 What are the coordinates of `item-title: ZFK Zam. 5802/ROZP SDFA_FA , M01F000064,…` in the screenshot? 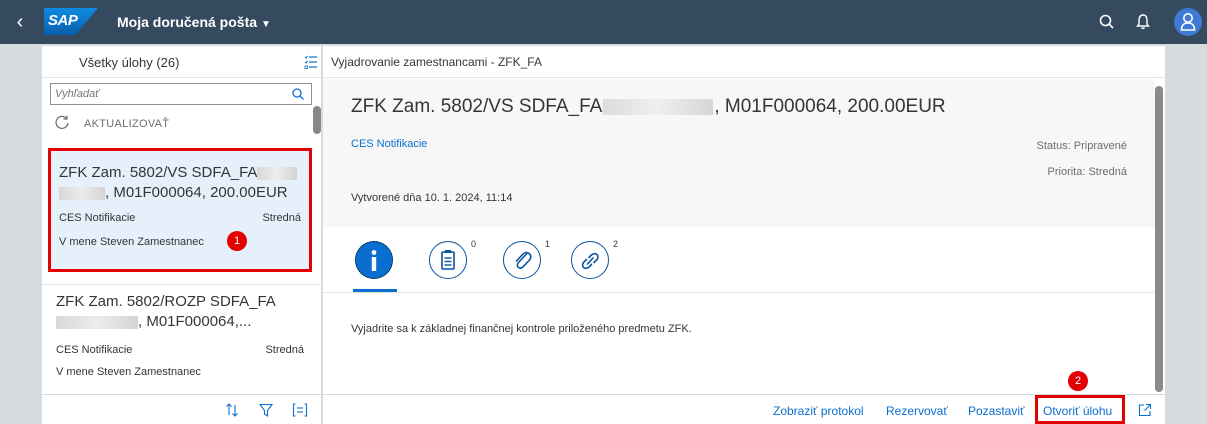 It's located at (166, 312).